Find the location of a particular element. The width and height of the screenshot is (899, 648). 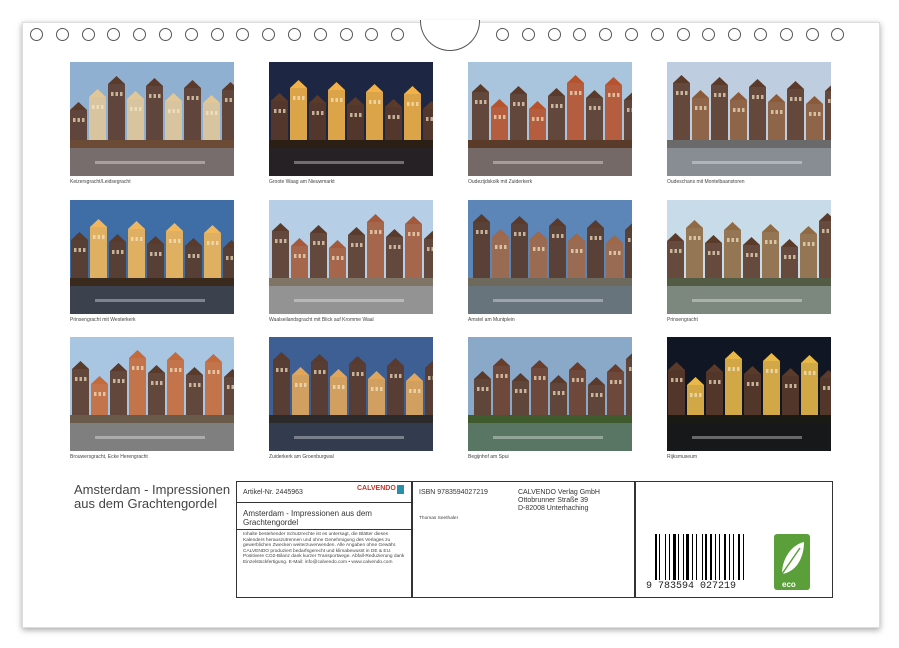

photo-caption: Amstel am Muntplein is located at coordinates (491, 320).